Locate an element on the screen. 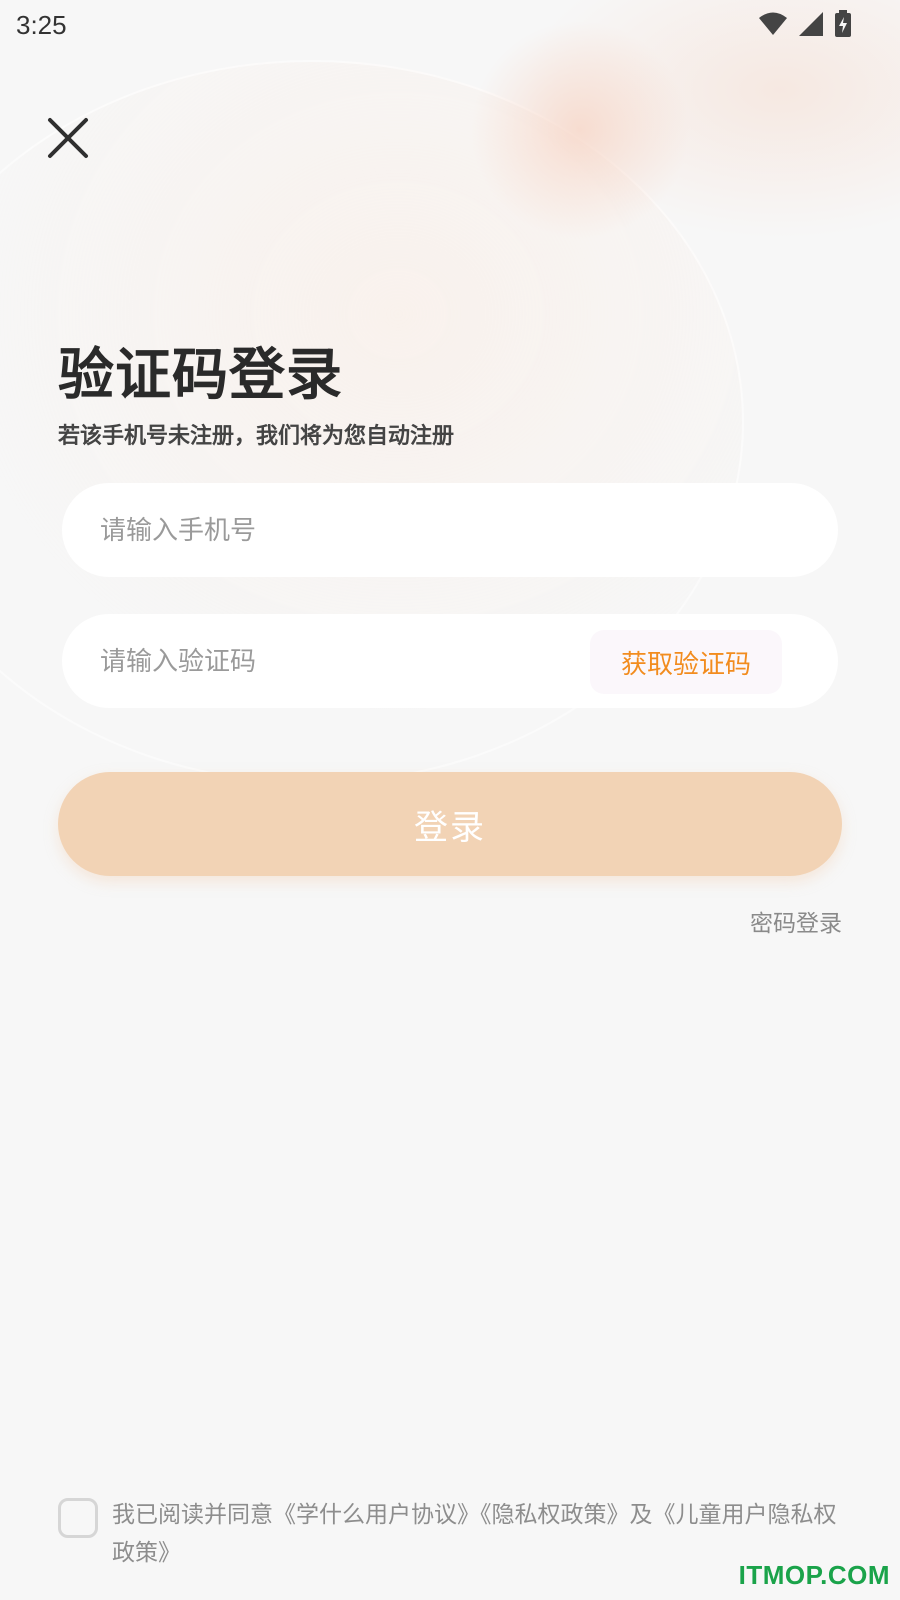  status-icons is located at coordinates (805, 26).